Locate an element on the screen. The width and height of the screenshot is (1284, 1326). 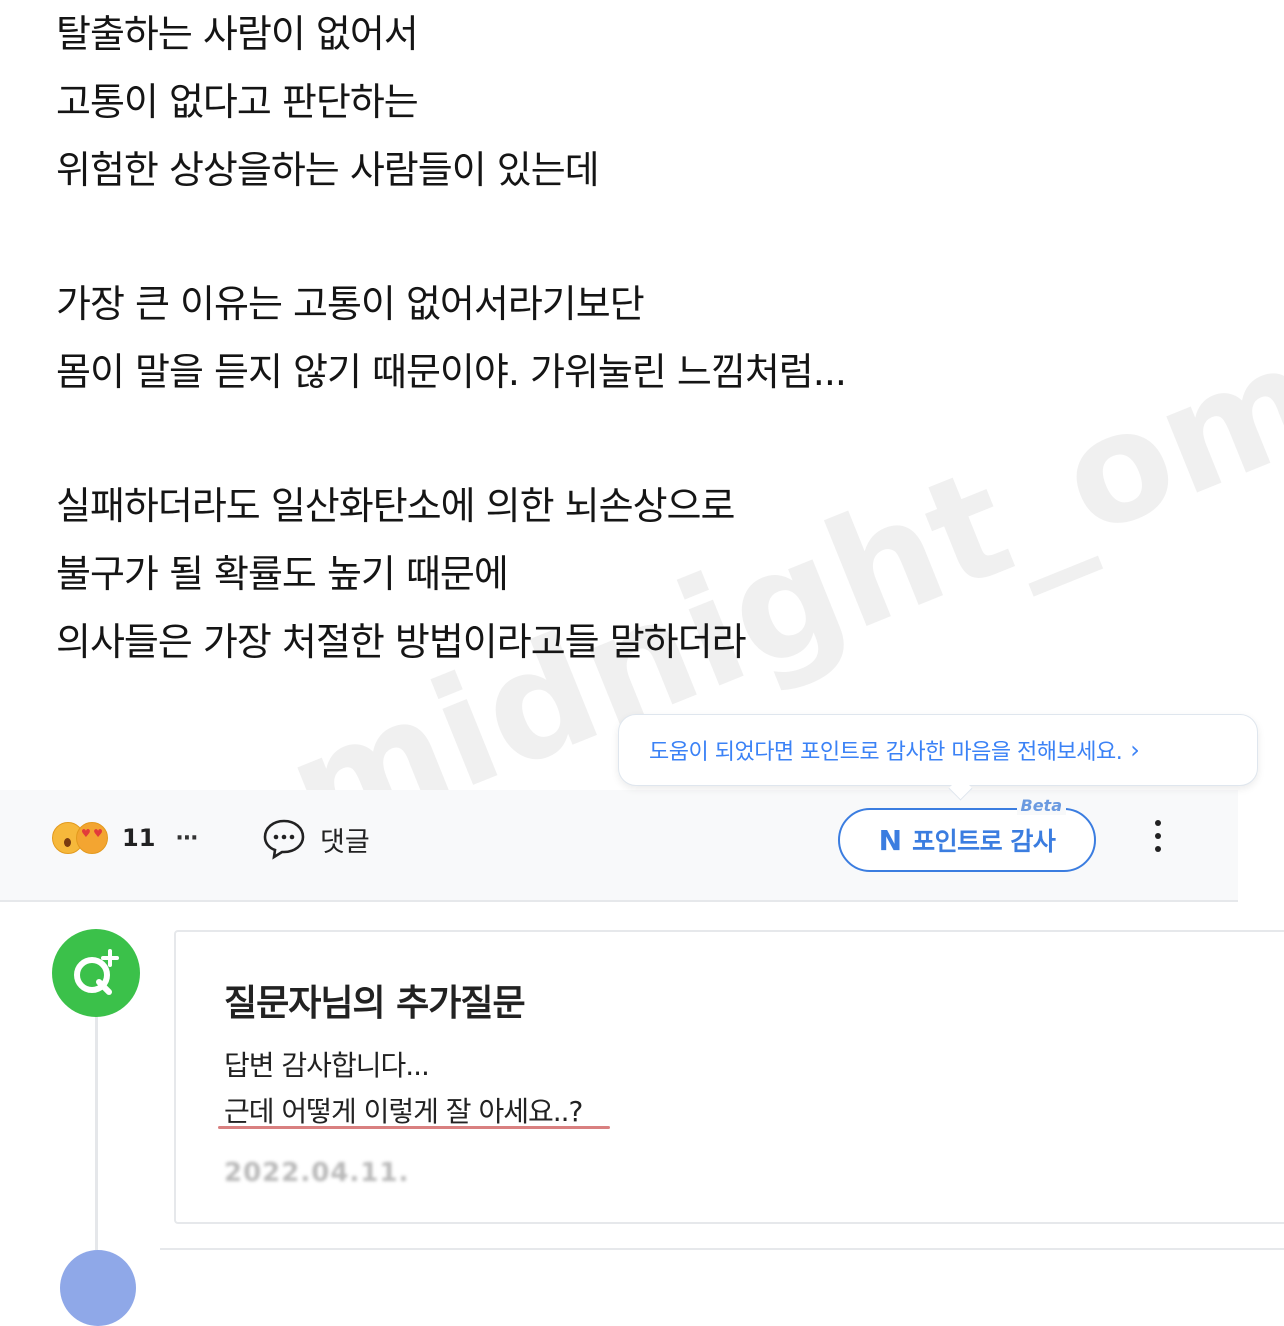
answer-line: 불구가 될 확률도 높기 때문에 is located at coordinates (282, 574).